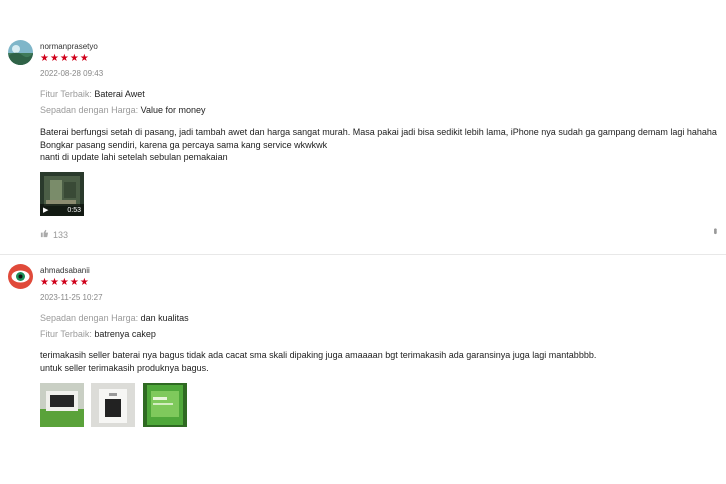  Describe the element at coordinates (44, 234) in the screenshot. I see `thumbs-up-icon` at that location.